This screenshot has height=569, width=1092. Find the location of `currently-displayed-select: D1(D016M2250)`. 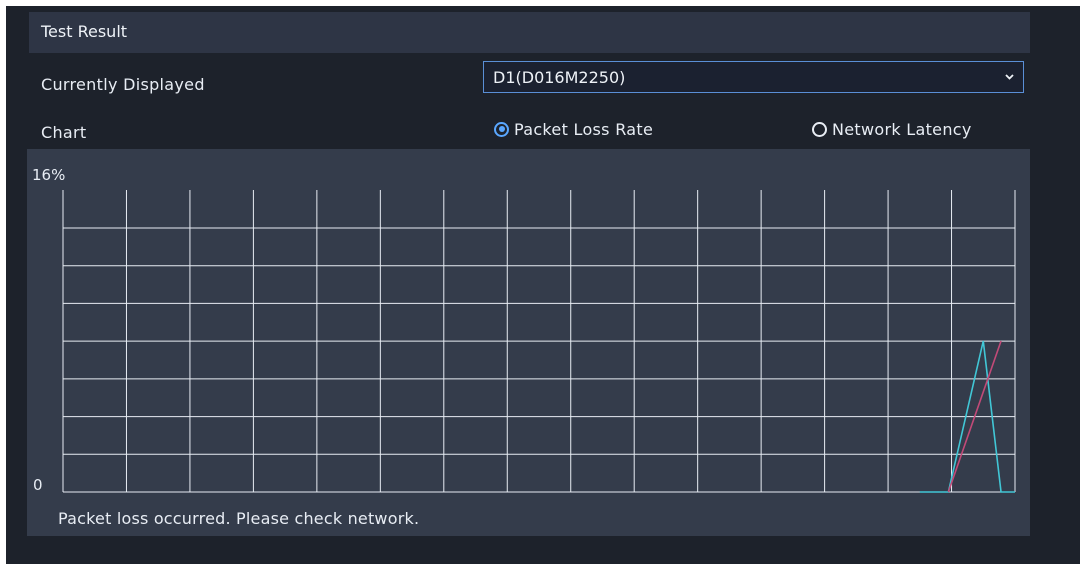

currently-displayed-select: D1(D016M2250) is located at coordinates (753, 77).